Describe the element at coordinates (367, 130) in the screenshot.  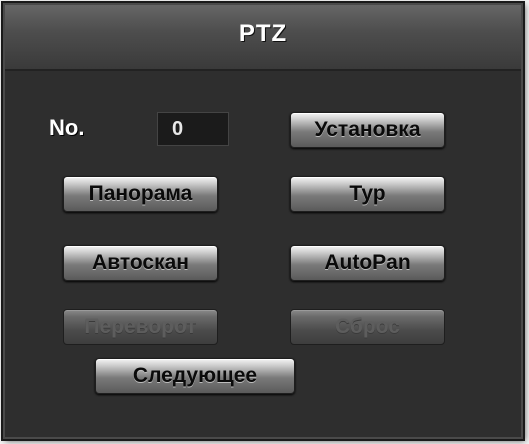
I see `setup-button: Установка` at that location.